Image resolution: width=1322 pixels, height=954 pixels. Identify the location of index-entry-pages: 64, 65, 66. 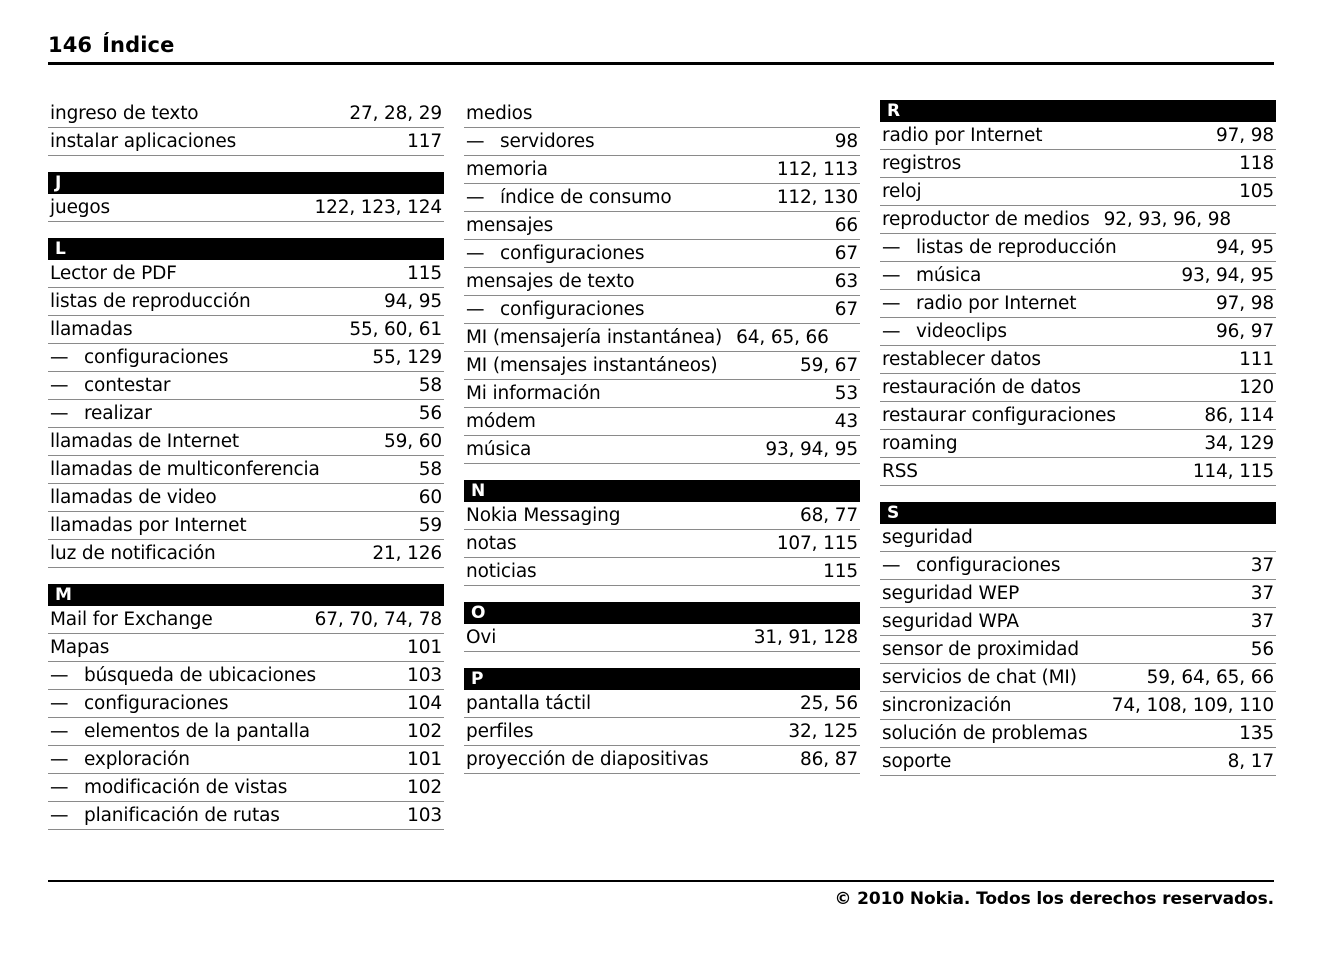
(782, 337).